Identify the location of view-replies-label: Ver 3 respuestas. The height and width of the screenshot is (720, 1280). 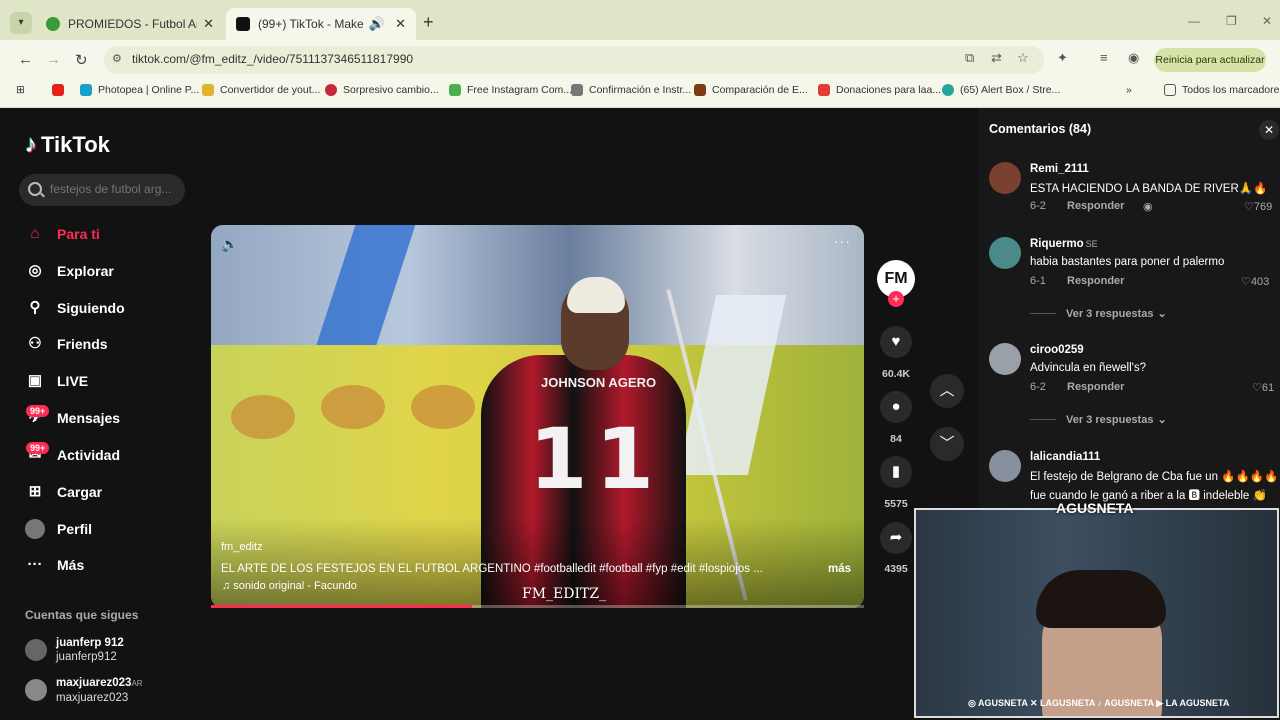
(1110, 419).